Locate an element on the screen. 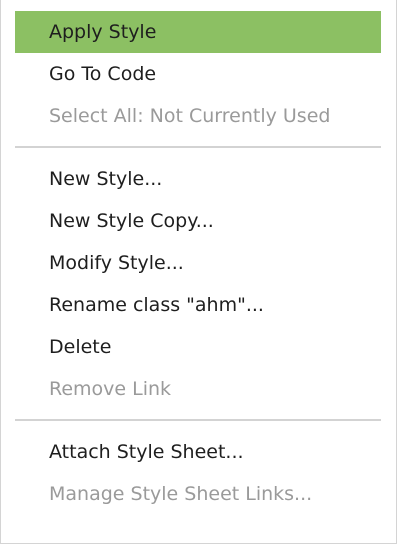 This screenshot has height=544, width=397. menu-item-apply-style: Apply Style is located at coordinates (198, 32).